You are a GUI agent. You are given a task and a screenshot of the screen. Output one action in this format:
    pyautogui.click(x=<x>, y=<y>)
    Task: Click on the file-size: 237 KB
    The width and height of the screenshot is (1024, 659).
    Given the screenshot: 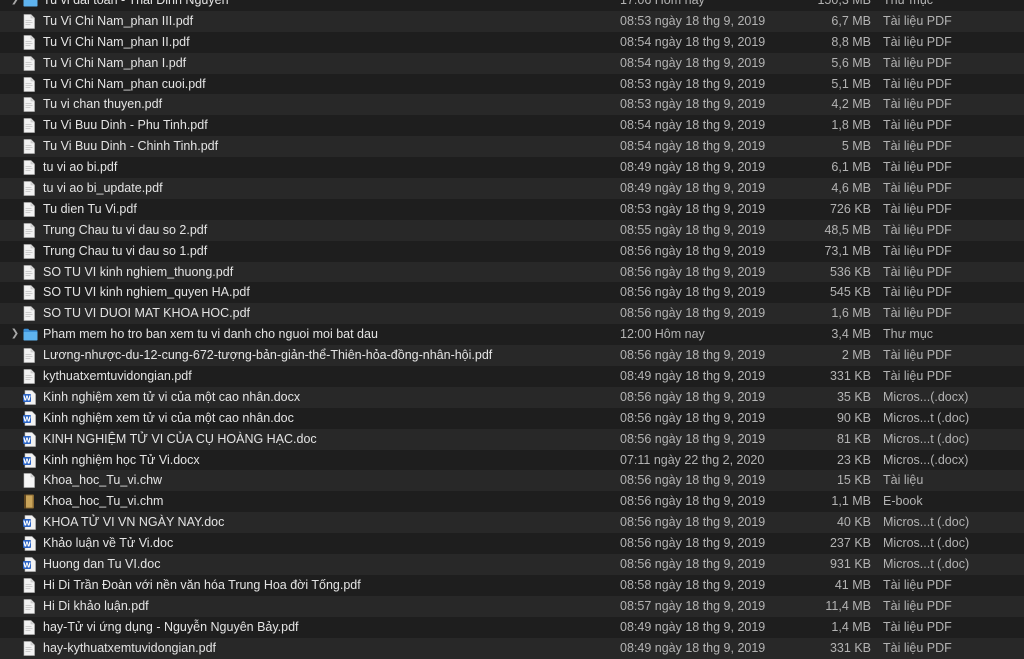 What is the action you would take?
    pyautogui.click(x=850, y=543)
    